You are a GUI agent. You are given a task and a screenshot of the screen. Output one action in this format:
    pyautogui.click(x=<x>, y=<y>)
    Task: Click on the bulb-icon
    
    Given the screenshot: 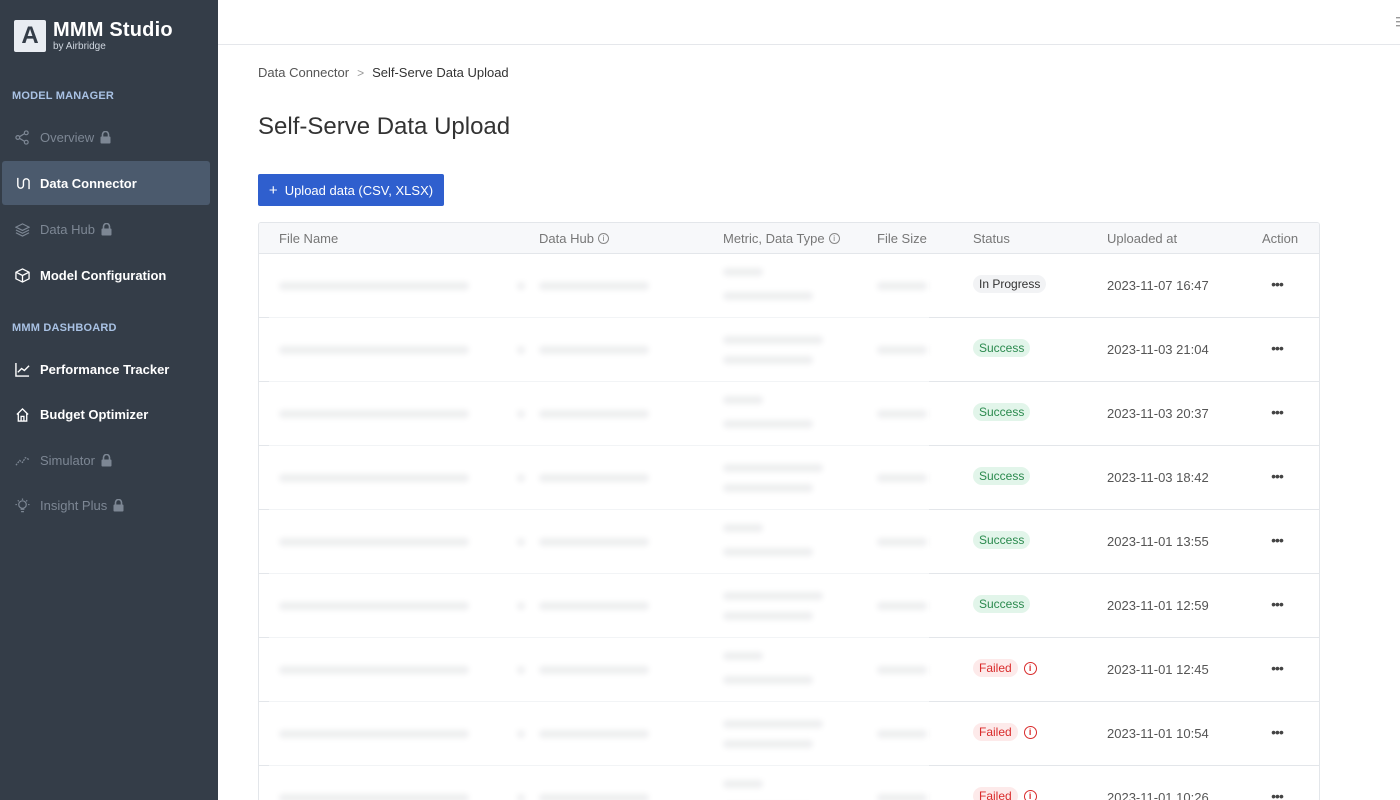 What is the action you would take?
    pyautogui.click(x=22, y=505)
    